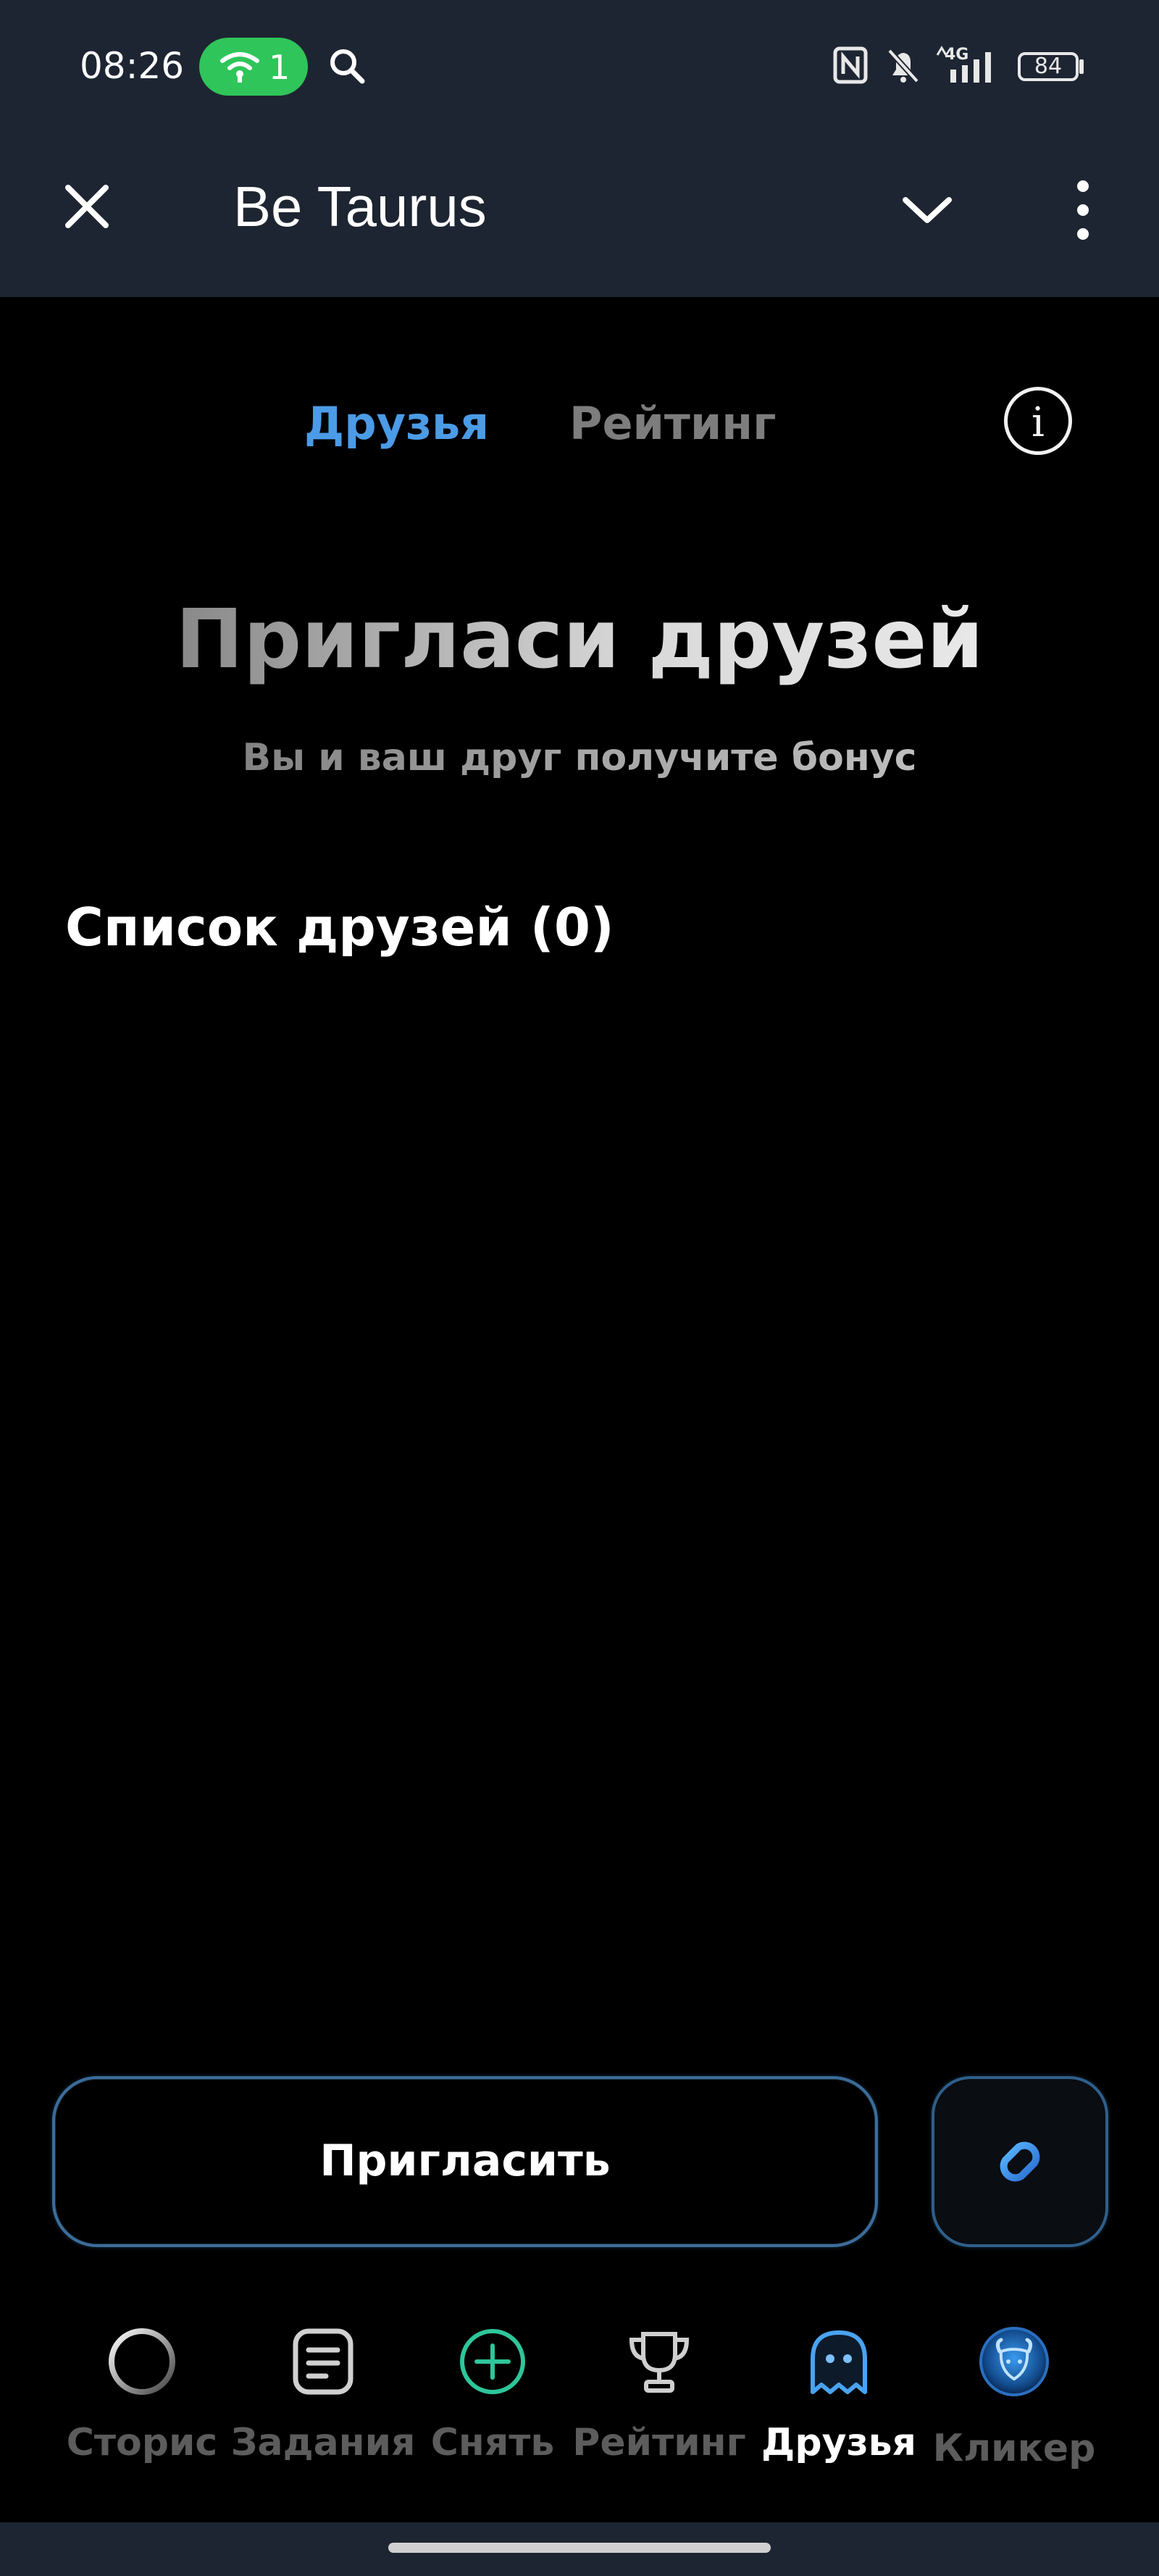 The width and height of the screenshot is (1159, 2576). What do you see at coordinates (323, 2361) in the screenshot?
I see `tasks-icon` at bounding box center [323, 2361].